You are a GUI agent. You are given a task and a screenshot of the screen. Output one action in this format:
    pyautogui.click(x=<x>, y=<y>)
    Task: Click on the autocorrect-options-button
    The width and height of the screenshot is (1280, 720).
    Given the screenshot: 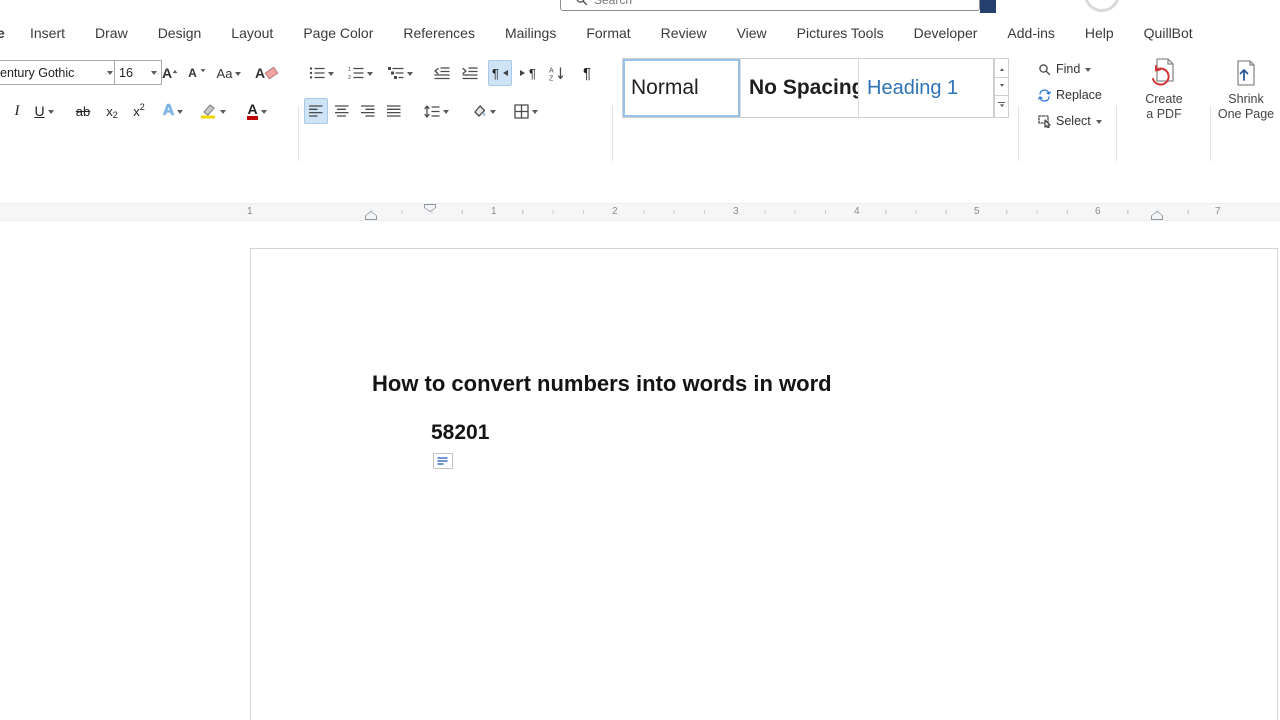 What is the action you would take?
    pyautogui.click(x=443, y=461)
    